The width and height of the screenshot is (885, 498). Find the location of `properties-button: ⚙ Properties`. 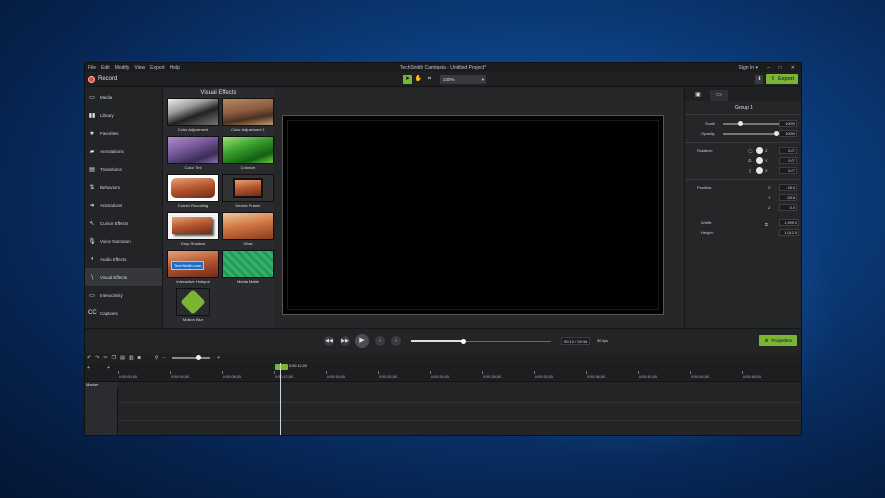

properties-button: ⚙ Properties is located at coordinates (778, 340).